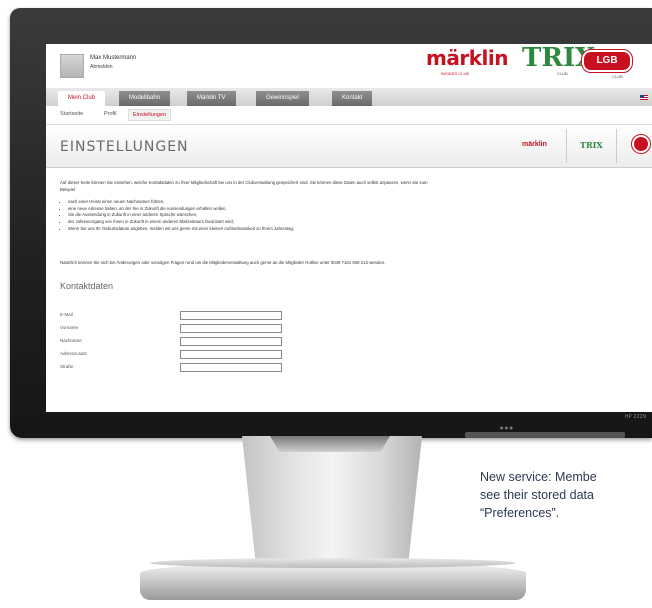  Describe the element at coordinates (520, 513) in the screenshot. I see `caption-line: “Preferences”.` at that location.